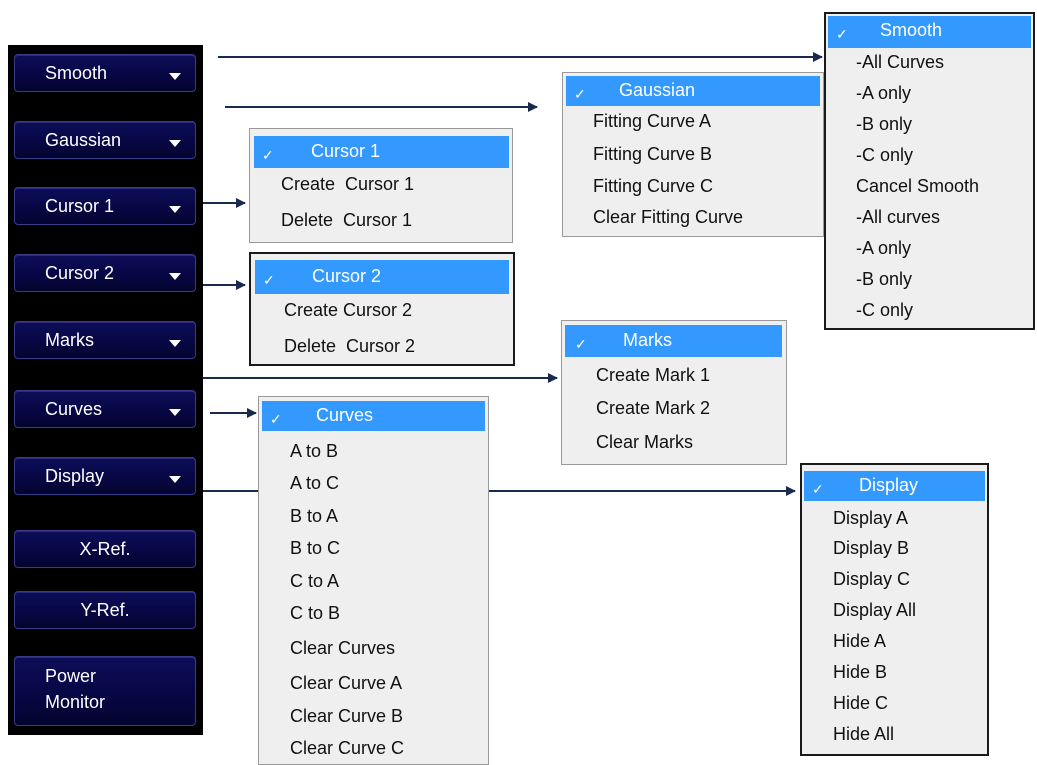 Image resolution: width=1037 pixels, height=765 pixels. What do you see at coordinates (647, 340) in the screenshot?
I see `marks-menu-header-label: Marks` at bounding box center [647, 340].